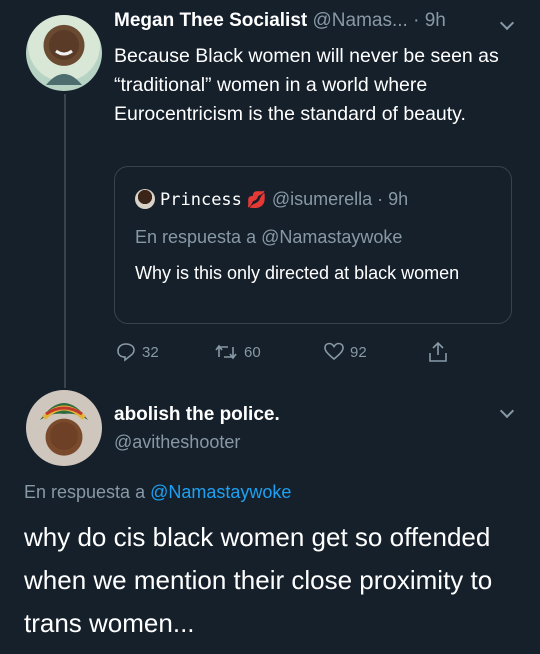 The height and width of the screenshot is (654, 540). I want to click on quoted-reply-prefix: En respuesta a, so click(198, 237).